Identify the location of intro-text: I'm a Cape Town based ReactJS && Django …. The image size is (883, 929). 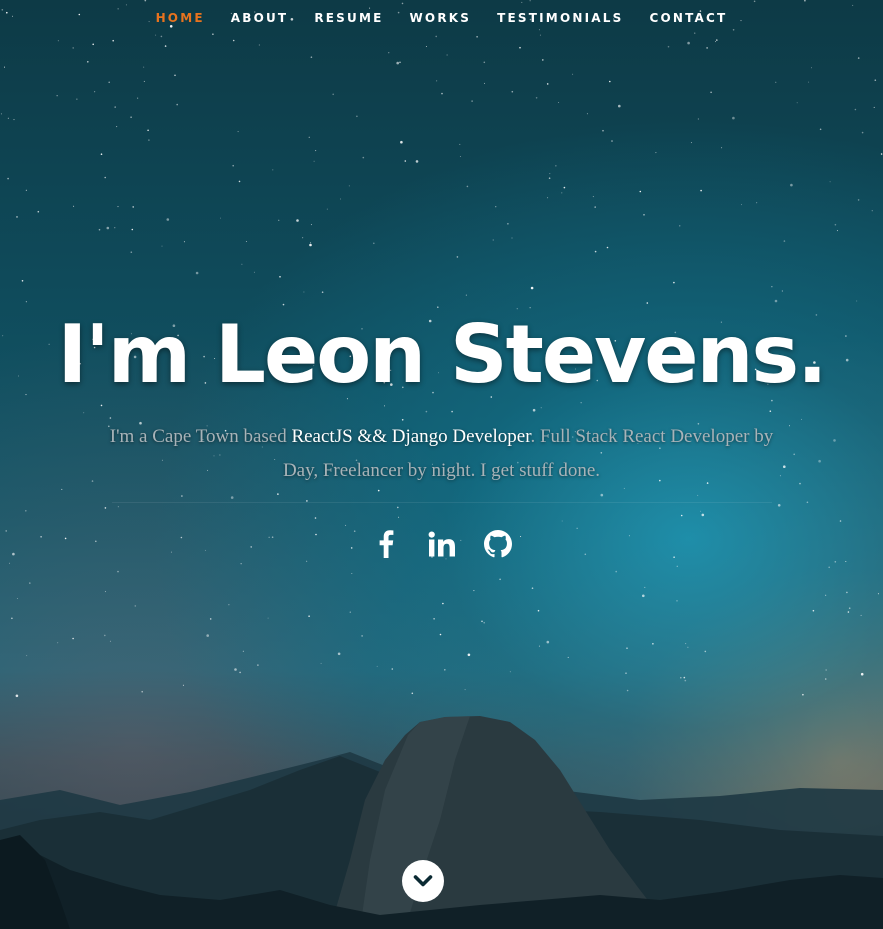
(442, 454).